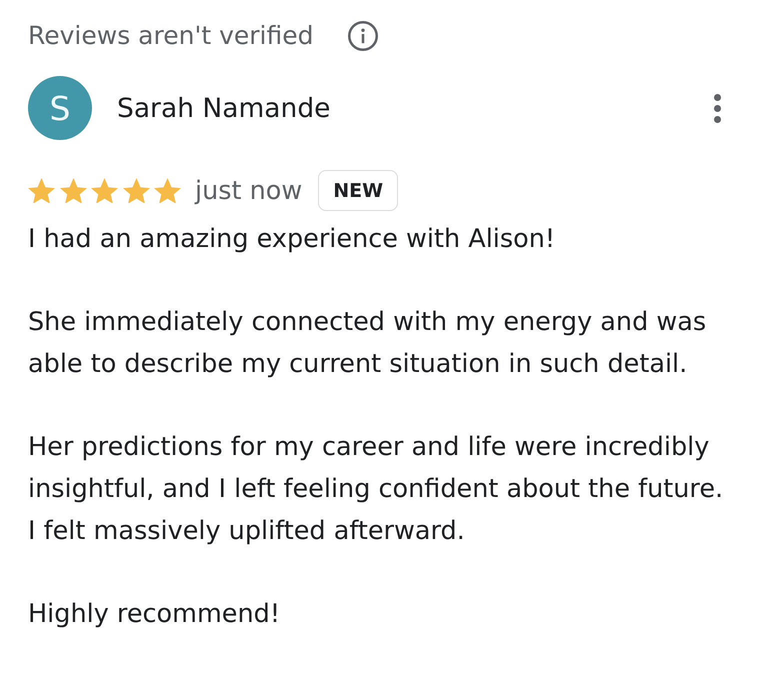  What do you see at coordinates (171, 36) in the screenshot?
I see `notice-text: Reviews aren't verified` at bounding box center [171, 36].